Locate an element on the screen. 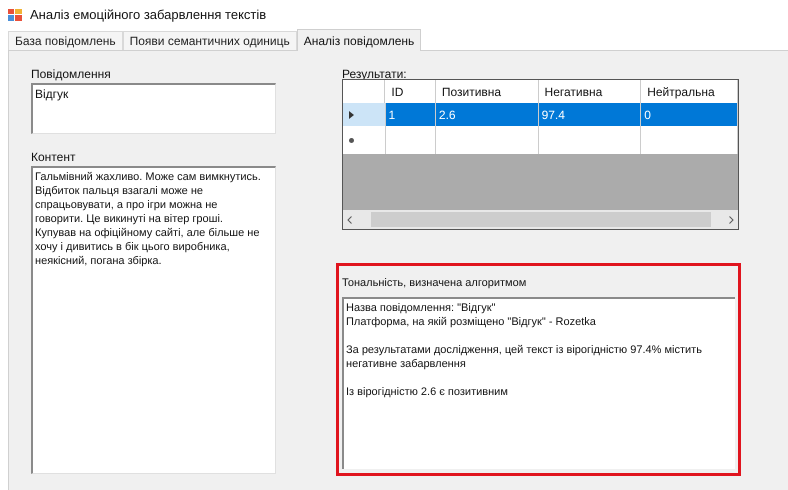  tab: Появи семантичних одиниць is located at coordinates (209, 40).